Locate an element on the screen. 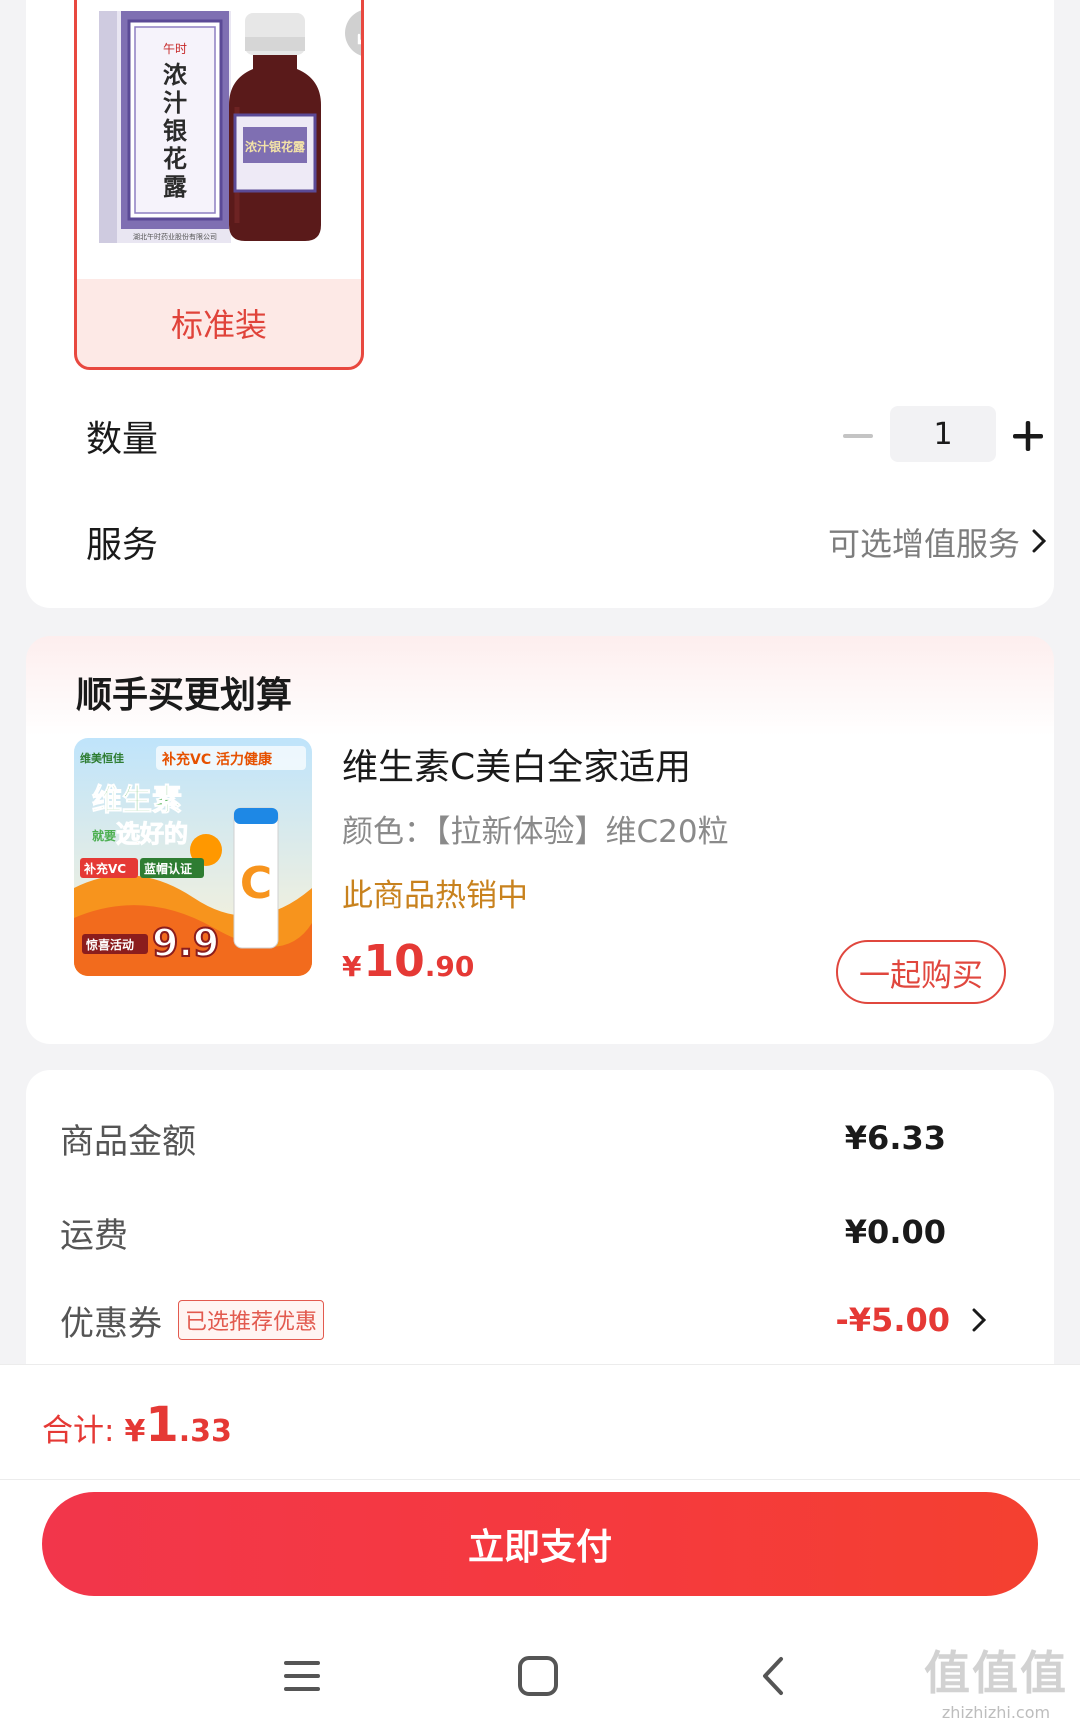 The image size is (1080, 1732). back-icon is located at coordinates (772, 1676).